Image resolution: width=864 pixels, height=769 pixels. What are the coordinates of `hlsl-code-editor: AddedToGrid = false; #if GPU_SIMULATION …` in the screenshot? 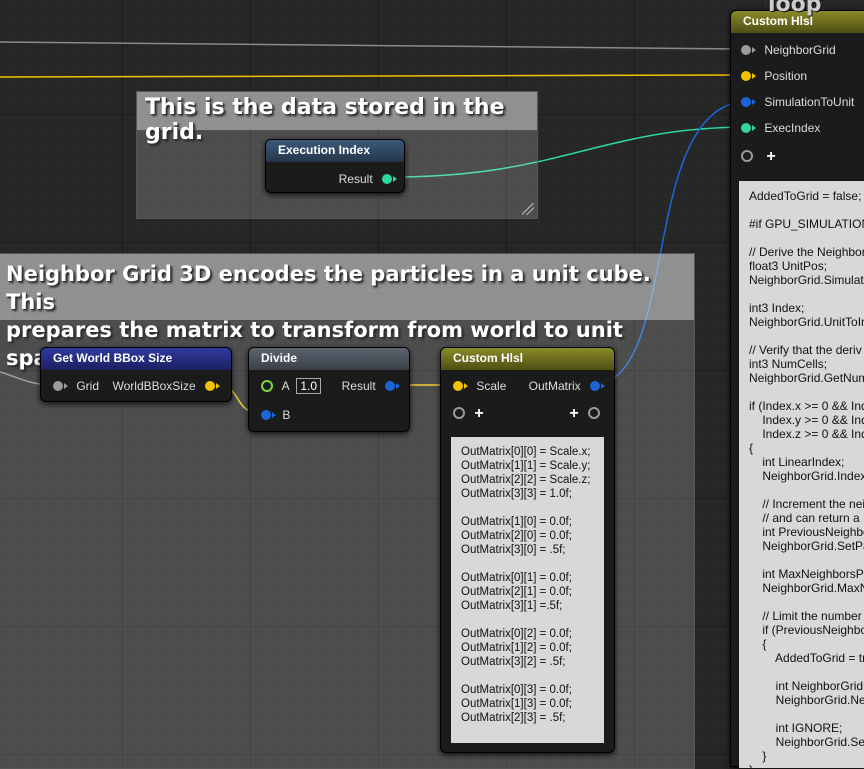 It's located at (801, 474).